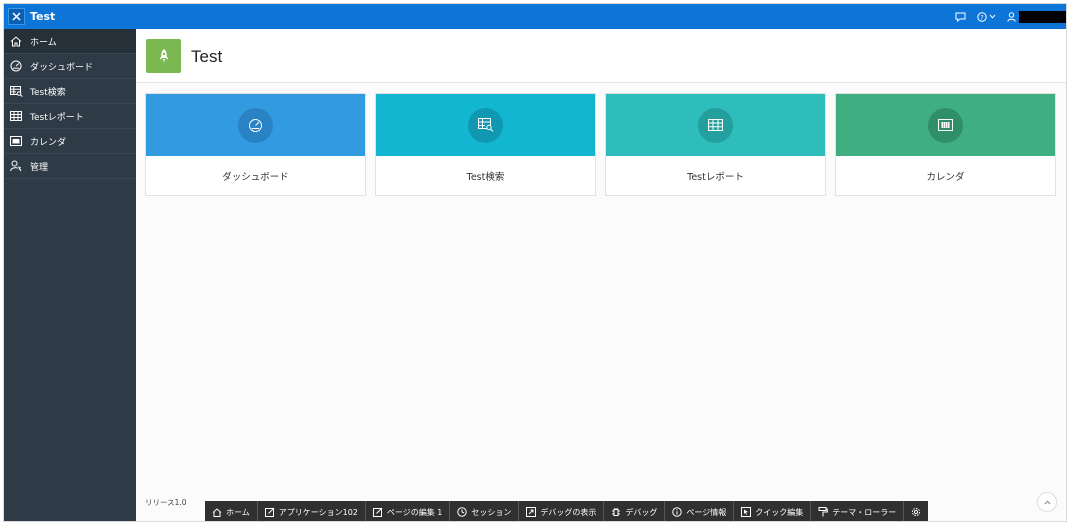  I want to click on dev-session-button: セッション, so click(485, 511).